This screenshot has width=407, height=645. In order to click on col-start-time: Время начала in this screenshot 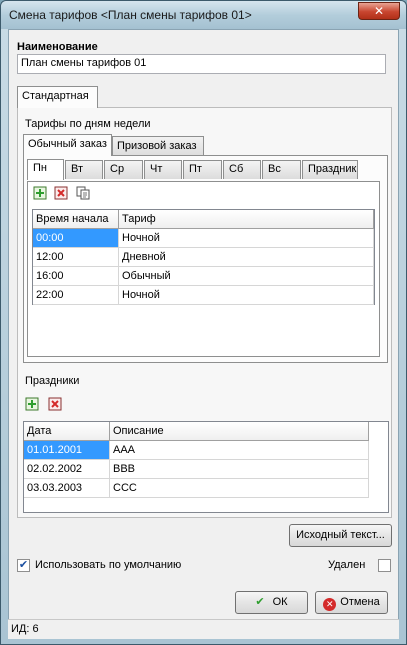, I will do `click(76, 219)`.